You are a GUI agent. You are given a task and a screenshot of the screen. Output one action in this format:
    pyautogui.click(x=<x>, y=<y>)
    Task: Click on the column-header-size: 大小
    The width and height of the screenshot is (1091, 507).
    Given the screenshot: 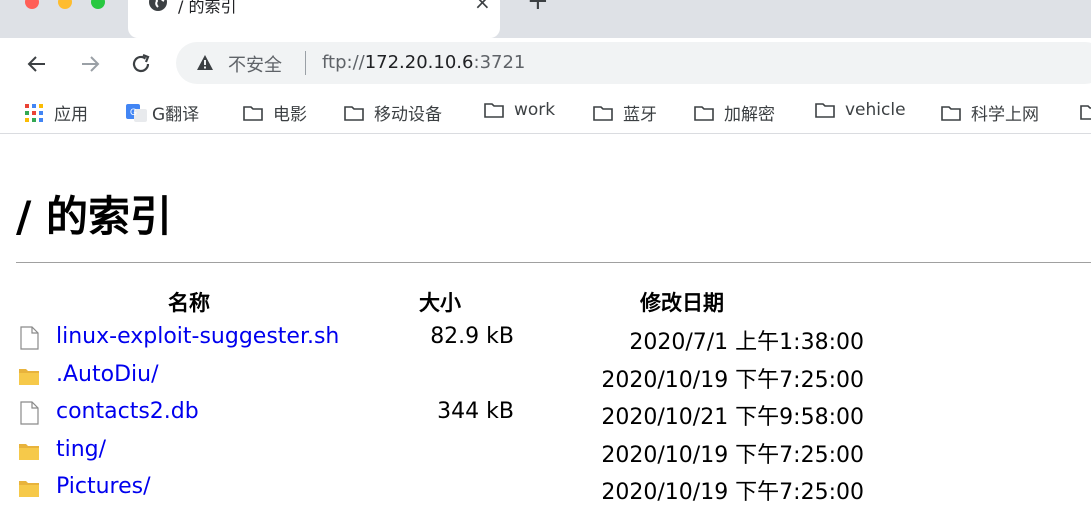 What is the action you would take?
    pyautogui.click(x=440, y=302)
    